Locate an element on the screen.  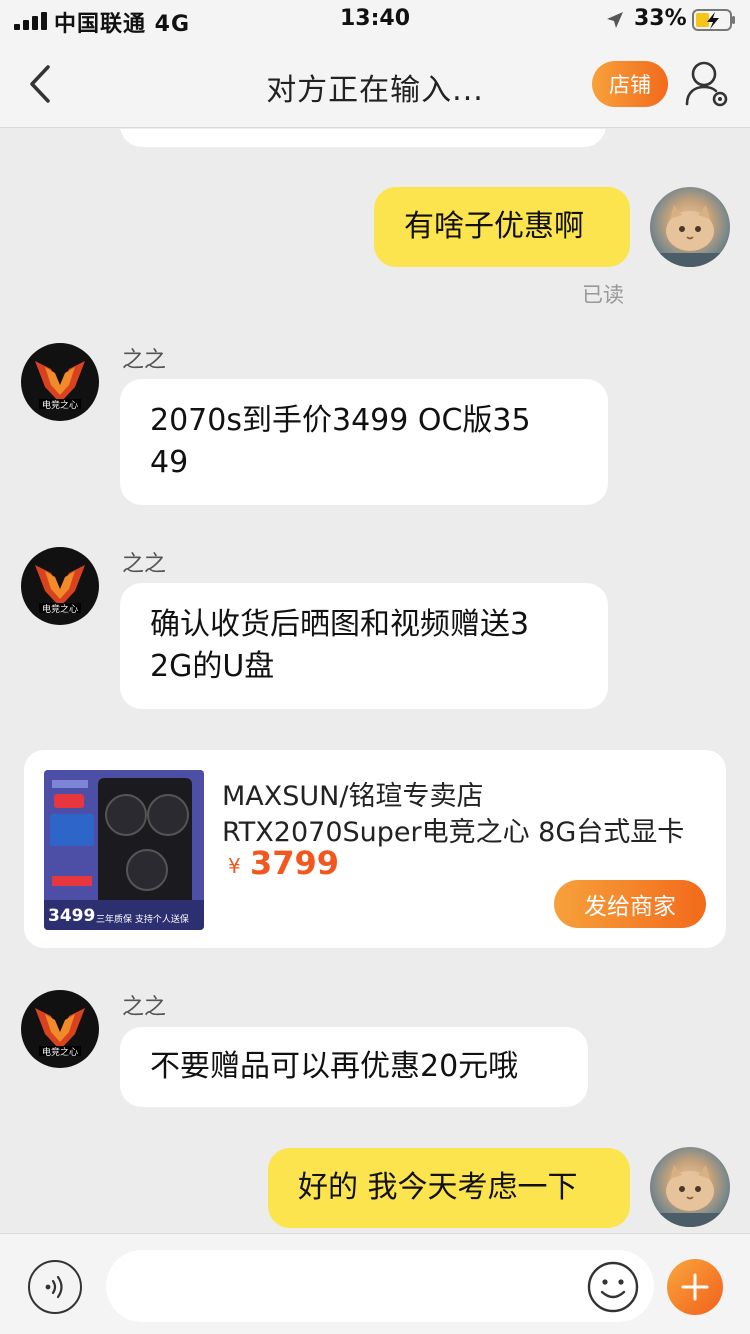
voice-icon is located at coordinates (54, 1287).